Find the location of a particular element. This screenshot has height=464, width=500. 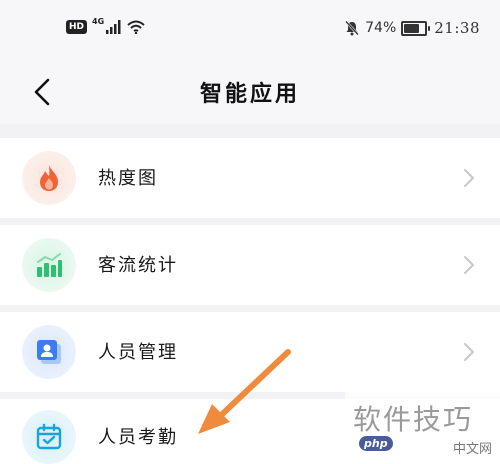

status-left: HD 4G is located at coordinates (105, 25).